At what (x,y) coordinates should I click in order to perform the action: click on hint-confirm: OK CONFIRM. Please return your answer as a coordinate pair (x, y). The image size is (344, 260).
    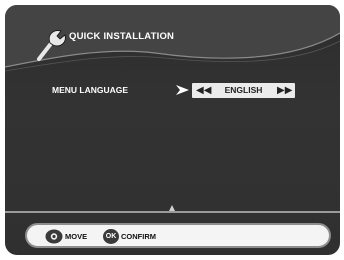
    Looking at the image, I should click on (129, 236).